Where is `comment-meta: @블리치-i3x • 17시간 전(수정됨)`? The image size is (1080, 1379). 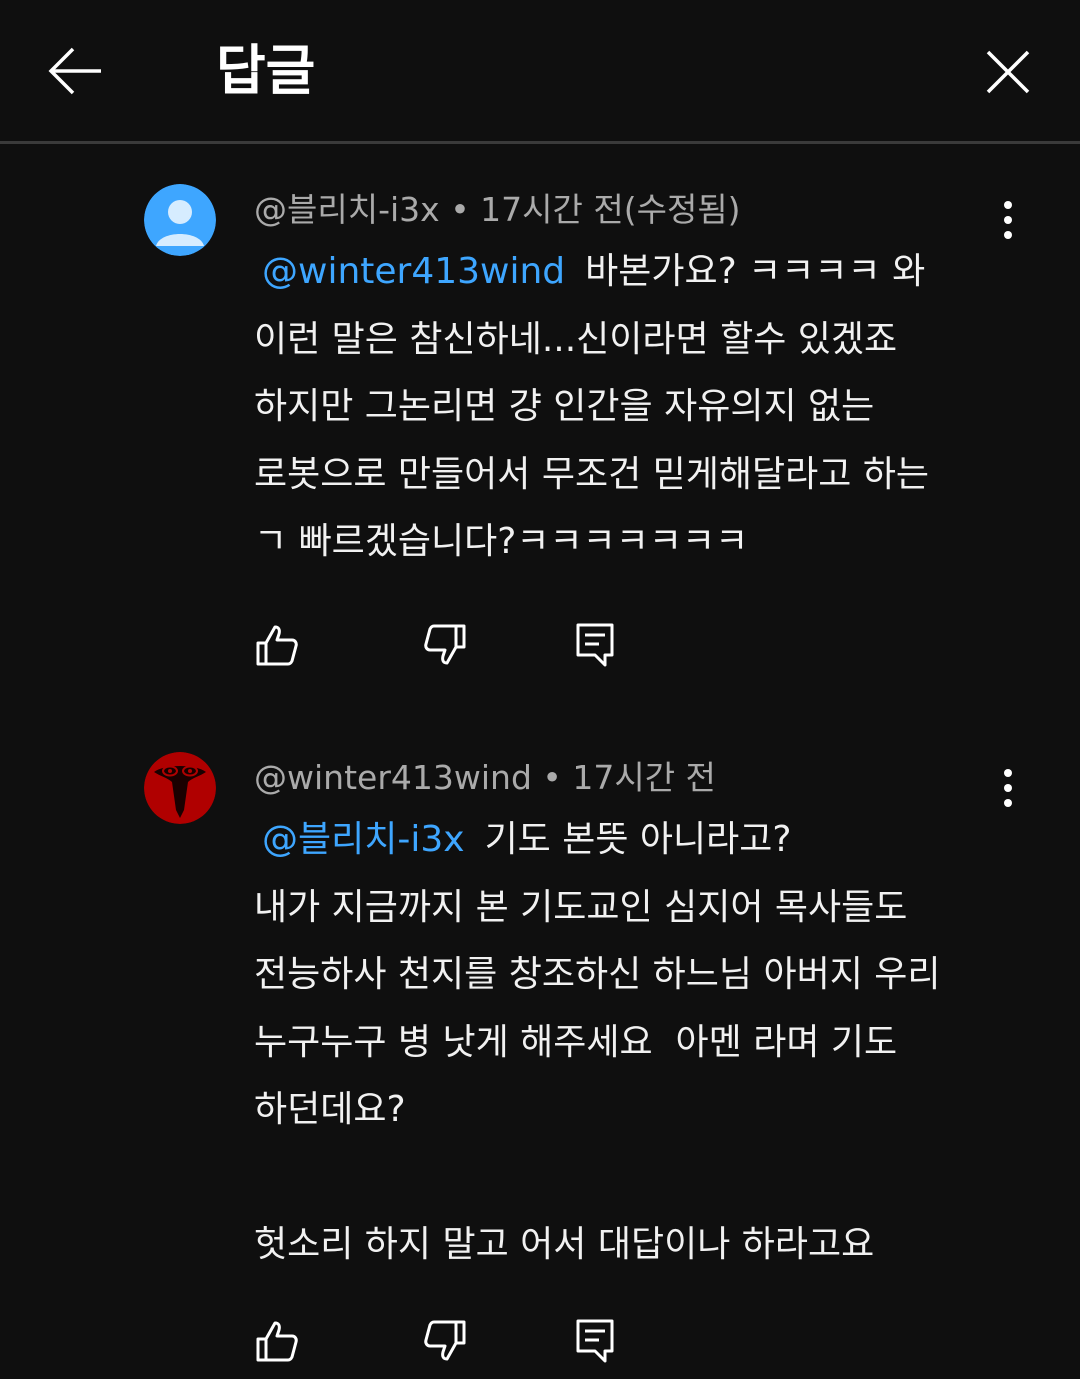 comment-meta: @블리치-i3x • 17시간 전(수정됨) is located at coordinates (497, 210).